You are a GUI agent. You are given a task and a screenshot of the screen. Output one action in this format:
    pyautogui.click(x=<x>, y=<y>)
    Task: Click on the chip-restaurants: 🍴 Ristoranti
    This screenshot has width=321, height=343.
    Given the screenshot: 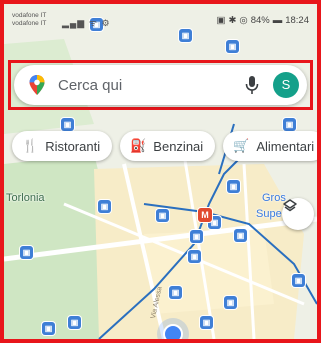 What is the action you would take?
    pyautogui.click(x=62, y=146)
    